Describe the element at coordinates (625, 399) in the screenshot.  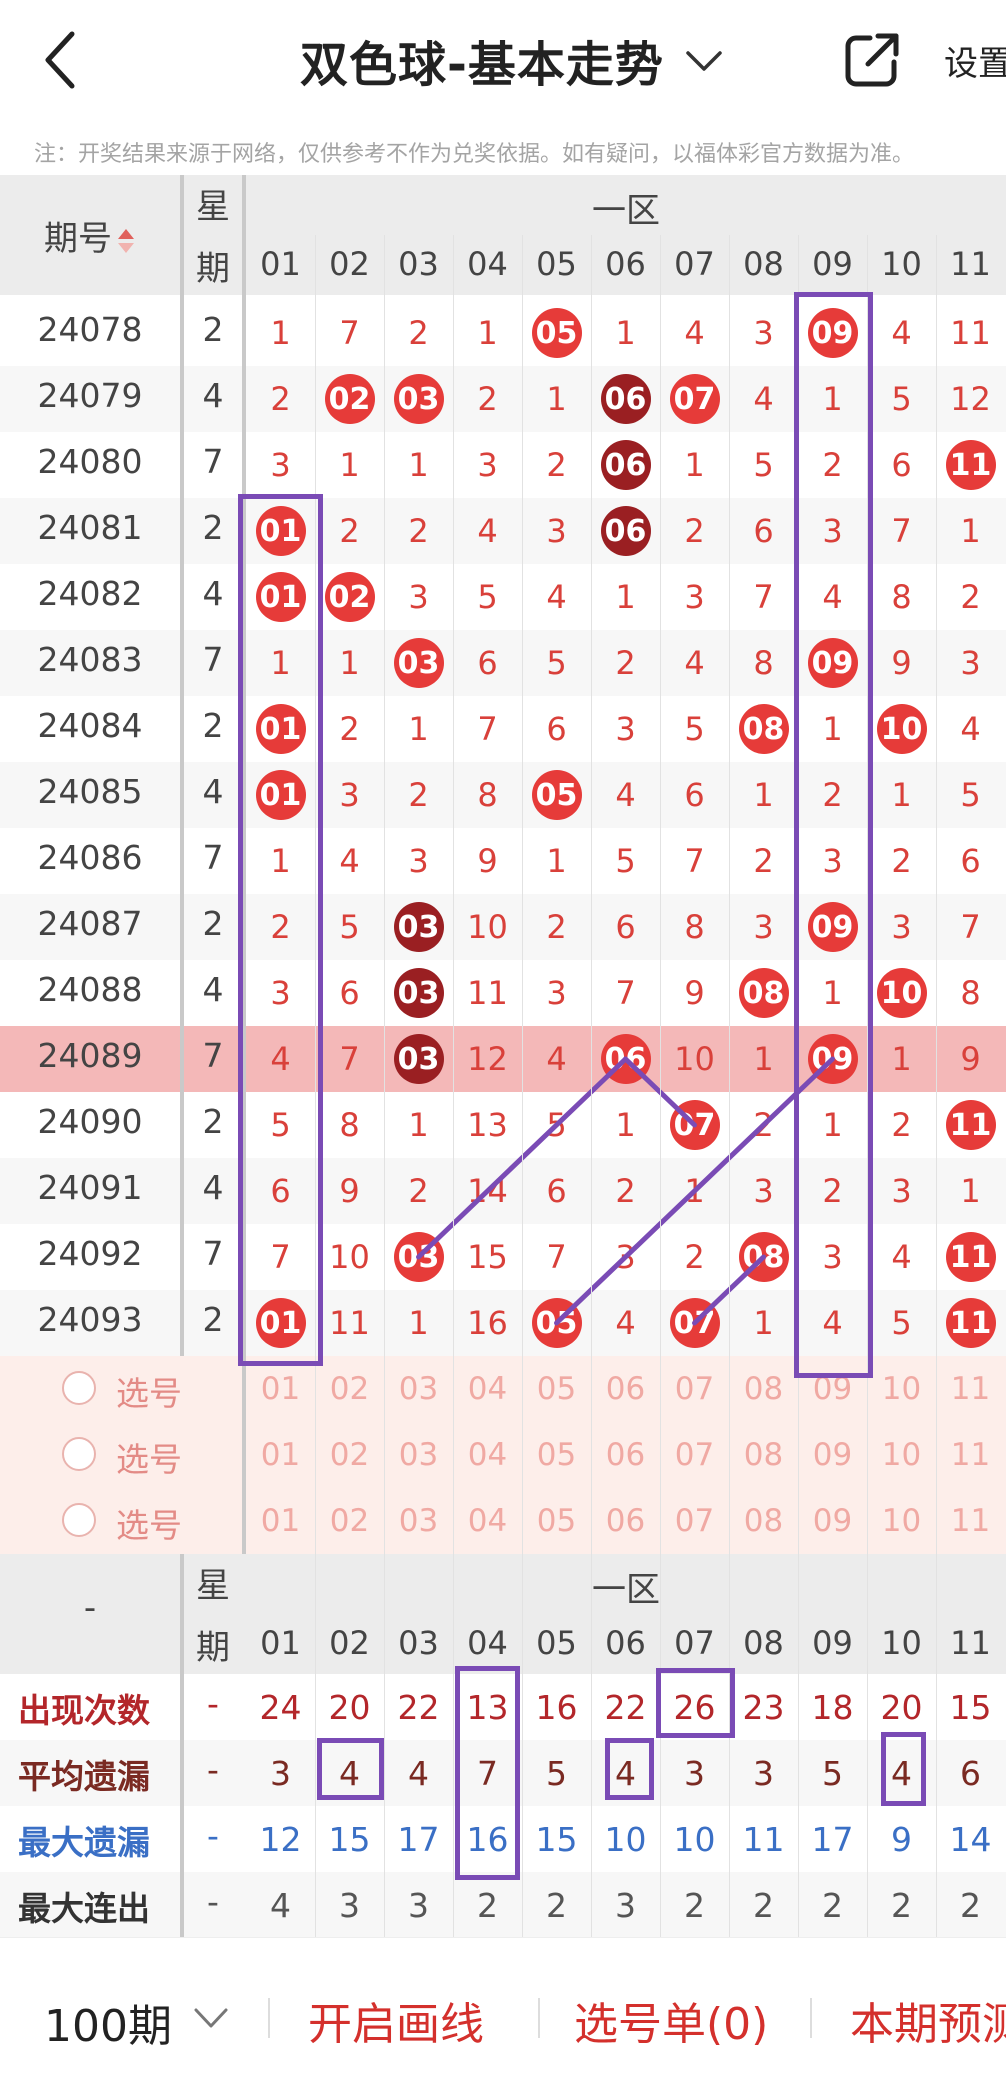
I see `drawn-ball-cell: 06` at that location.